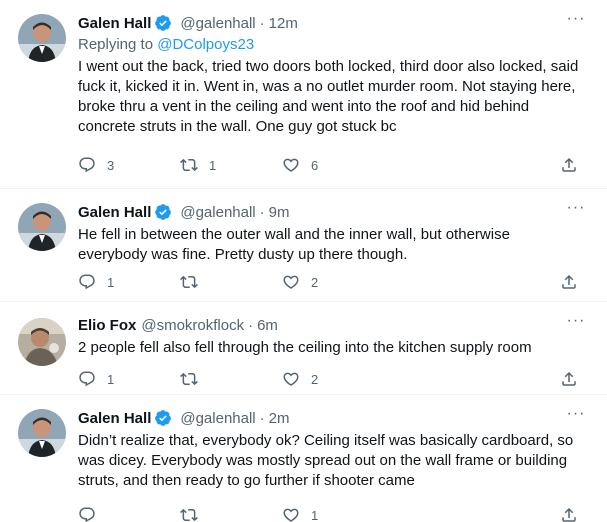 This screenshot has width=607, height=522. What do you see at coordinates (205, 44) in the screenshot?
I see `replying-to-mention: @DColpoys23` at bounding box center [205, 44].